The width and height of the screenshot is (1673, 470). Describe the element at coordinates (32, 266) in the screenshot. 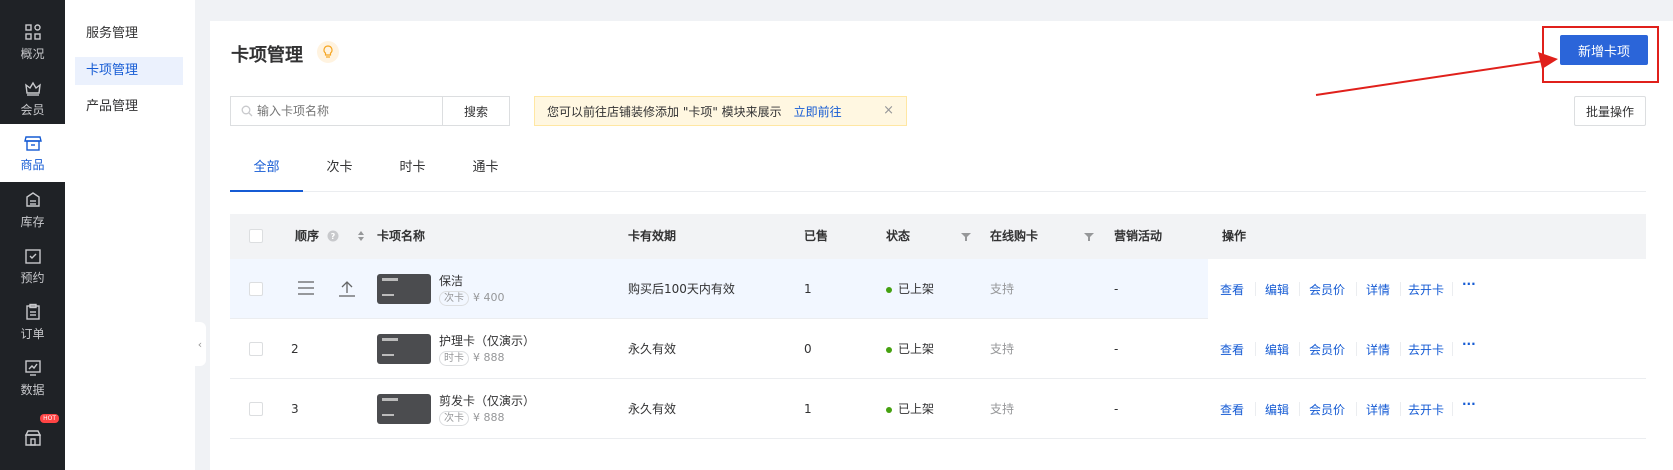

I see `nav-booking: 预约` at that location.